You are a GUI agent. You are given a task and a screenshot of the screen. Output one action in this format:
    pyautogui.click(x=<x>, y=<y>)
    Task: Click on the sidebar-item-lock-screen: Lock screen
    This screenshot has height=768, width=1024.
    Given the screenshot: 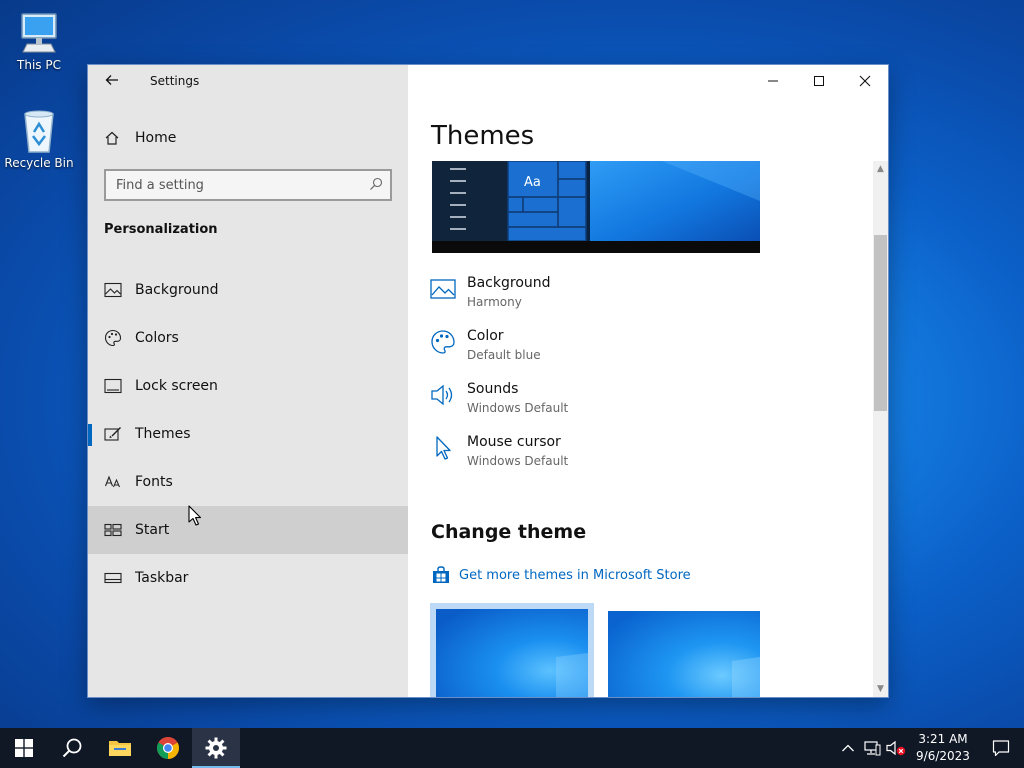 What is the action you would take?
    pyautogui.click(x=248, y=386)
    